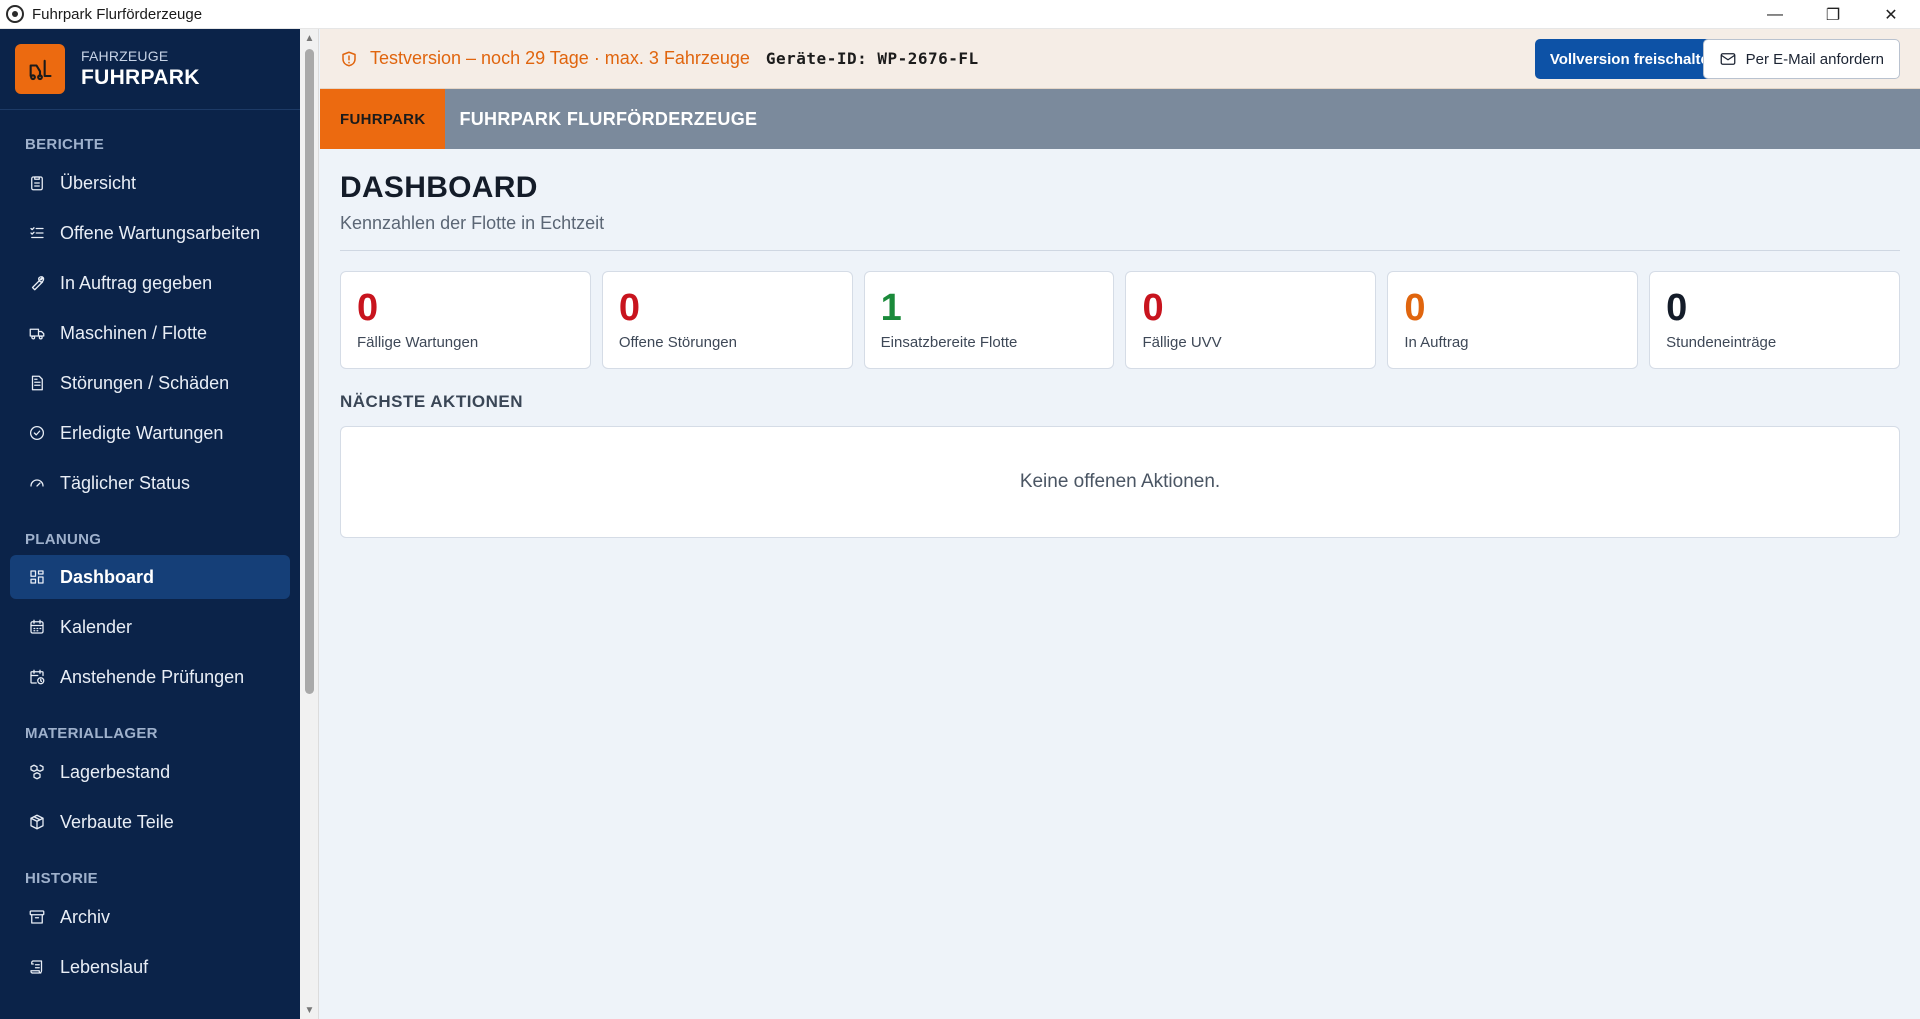  I want to click on brand: FAHRZEUGE FUHRPARK, so click(150, 69).